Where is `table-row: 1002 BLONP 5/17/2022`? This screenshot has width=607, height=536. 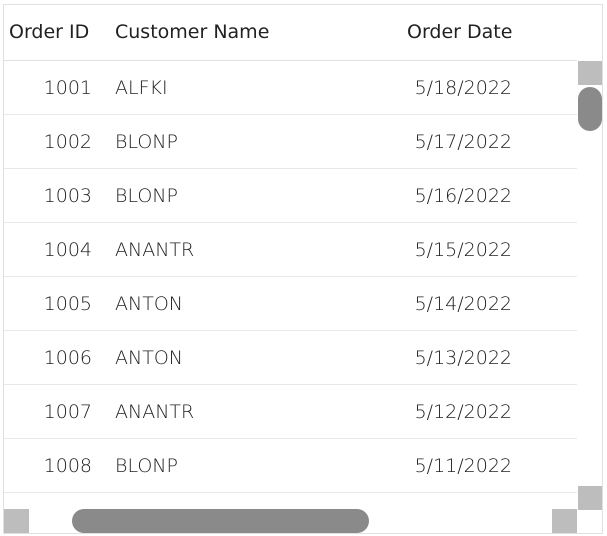 table-row: 1002 BLONP 5/17/2022 is located at coordinates (290, 142).